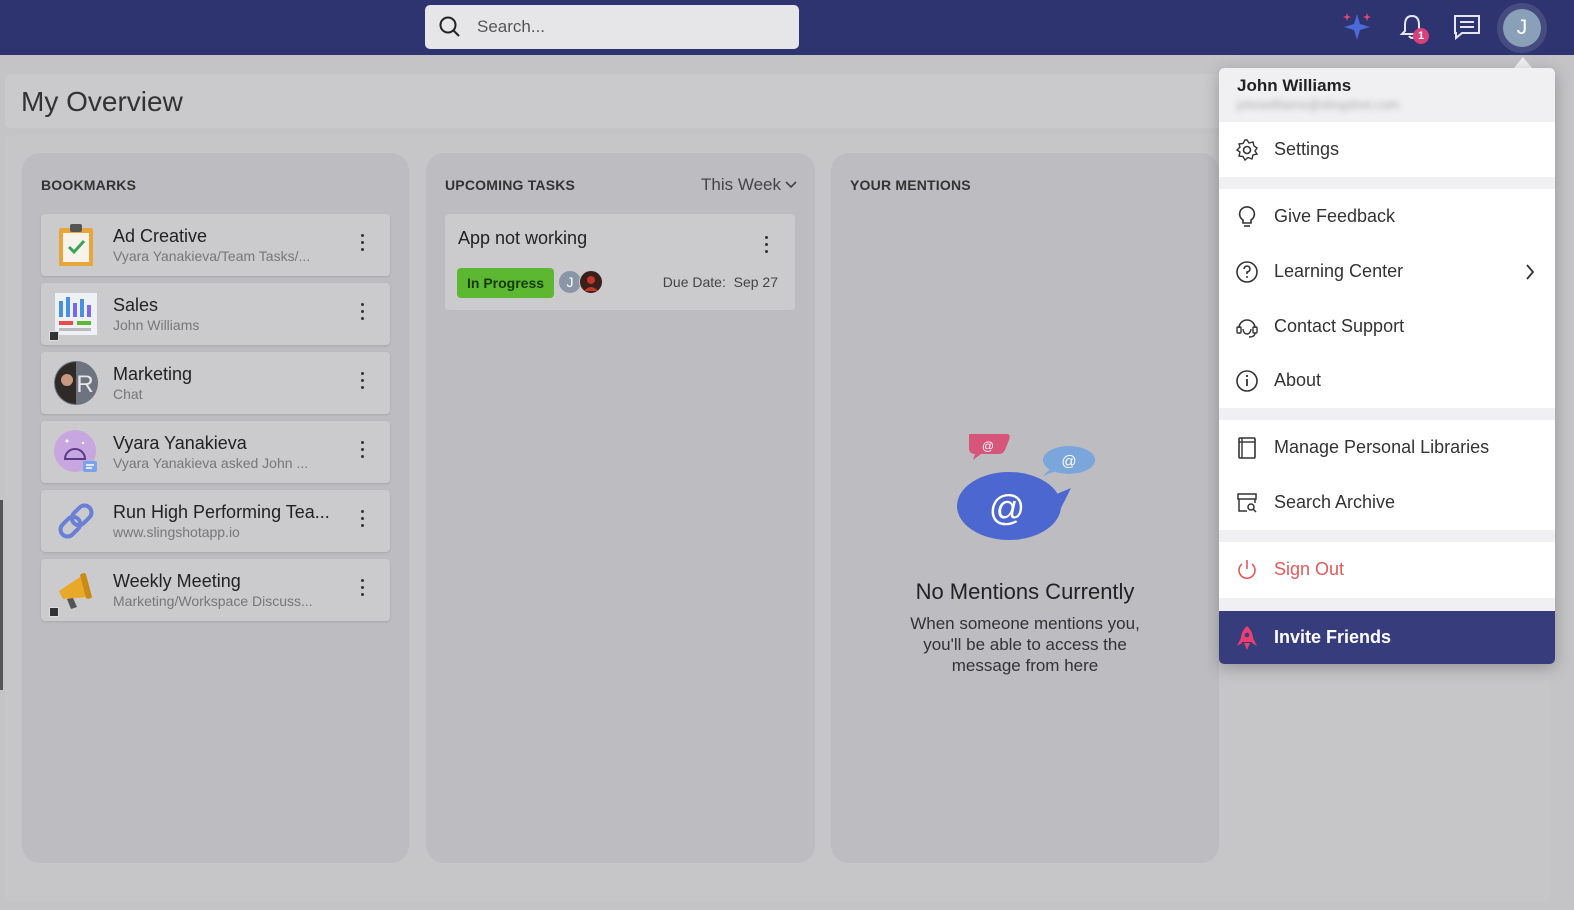 The width and height of the screenshot is (1574, 910). I want to click on menu-item-contact-support: Contact Support, so click(1387, 326).